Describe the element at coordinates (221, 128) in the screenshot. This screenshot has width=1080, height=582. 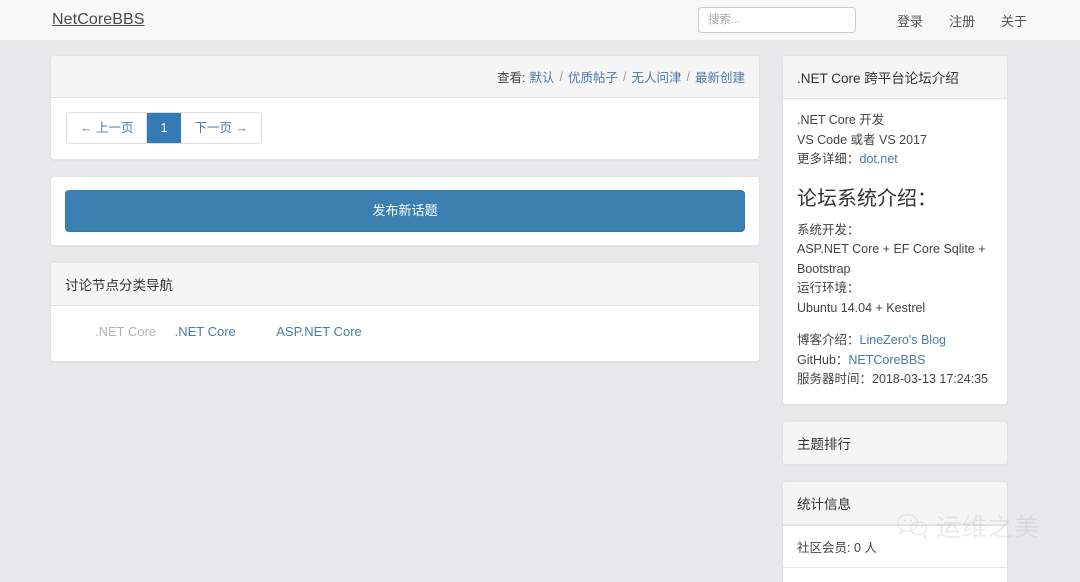
I see `pagination-next: 下一页 →` at that location.